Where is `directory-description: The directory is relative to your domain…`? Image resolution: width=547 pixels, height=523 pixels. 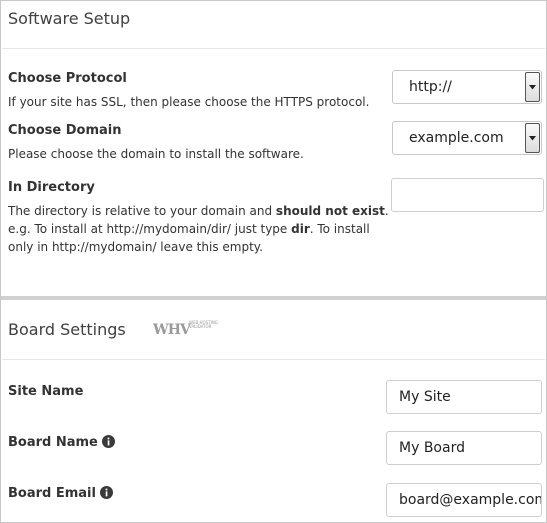 directory-description: The directory is relative to your domain… is located at coordinates (198, 229).